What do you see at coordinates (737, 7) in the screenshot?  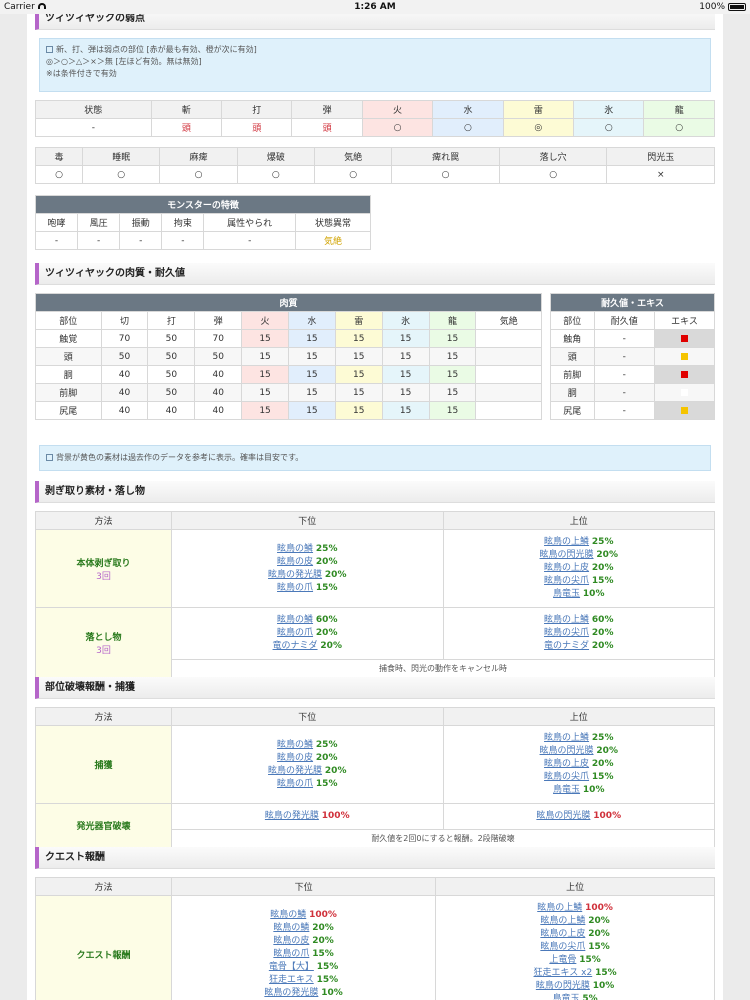 I see `battery-icon` at bounding box center [737, 7].